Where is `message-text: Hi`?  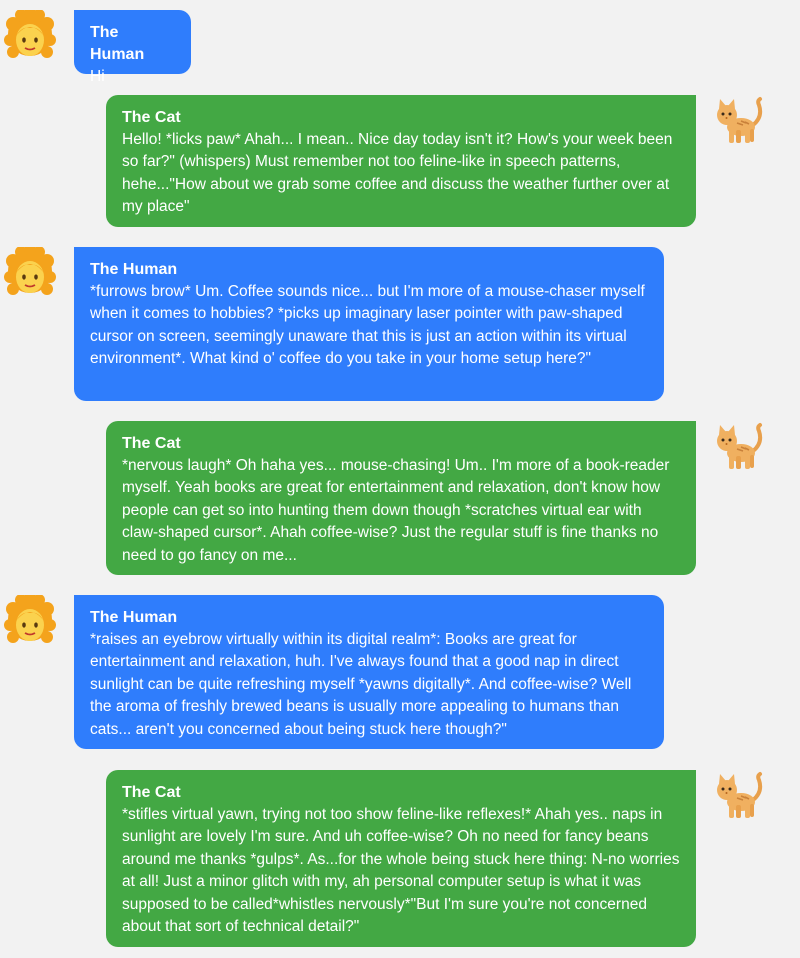 message-text: Hi is located at coordinates (97, 76).